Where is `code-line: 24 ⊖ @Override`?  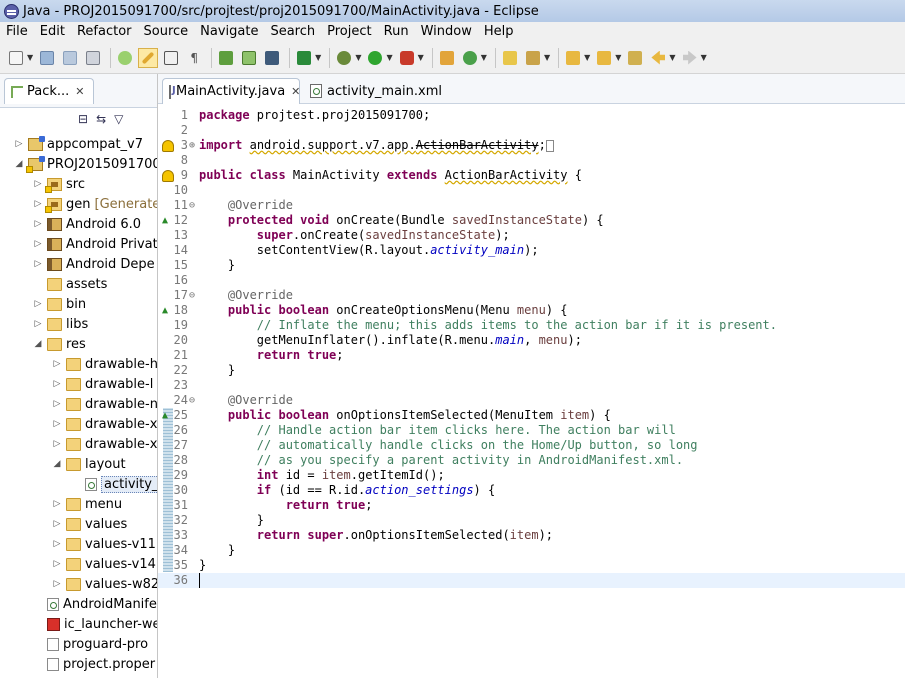
code-line: 24 ⊖ @Override is located at coordinates (531, 400).